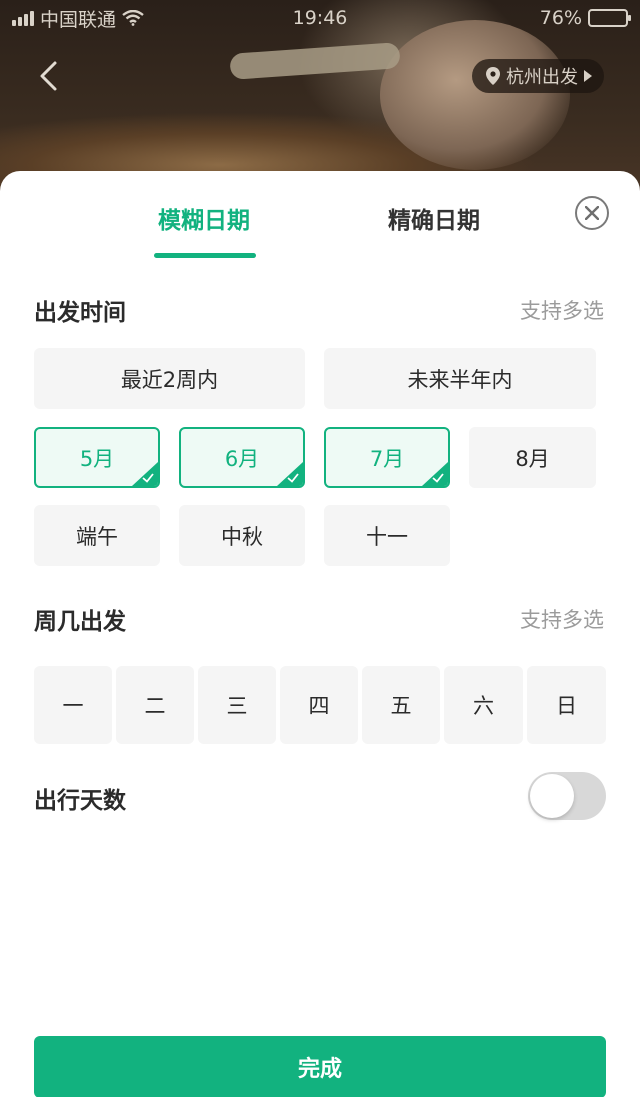 The width and height of the screenshot is (640, 1097). What do you see at coordinates (560, 18) in the screenshot?
I see `battery-percent: 76%` at bounding box center [560, 18].